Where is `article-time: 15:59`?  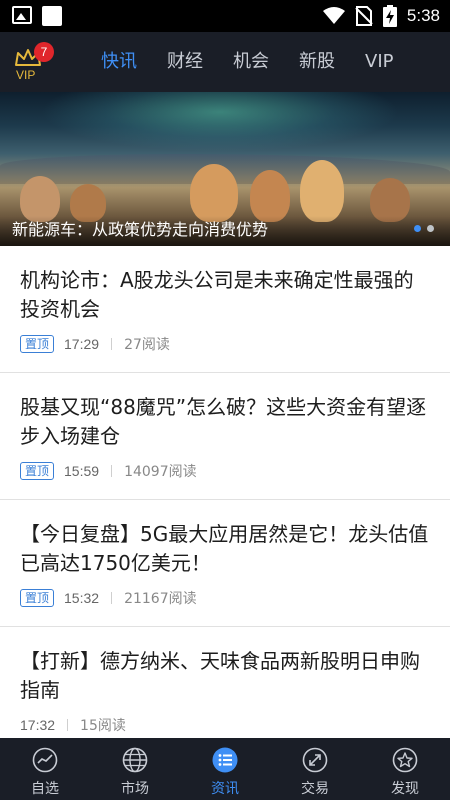
article-time: 15:59 is located at coordinates (82, 471).